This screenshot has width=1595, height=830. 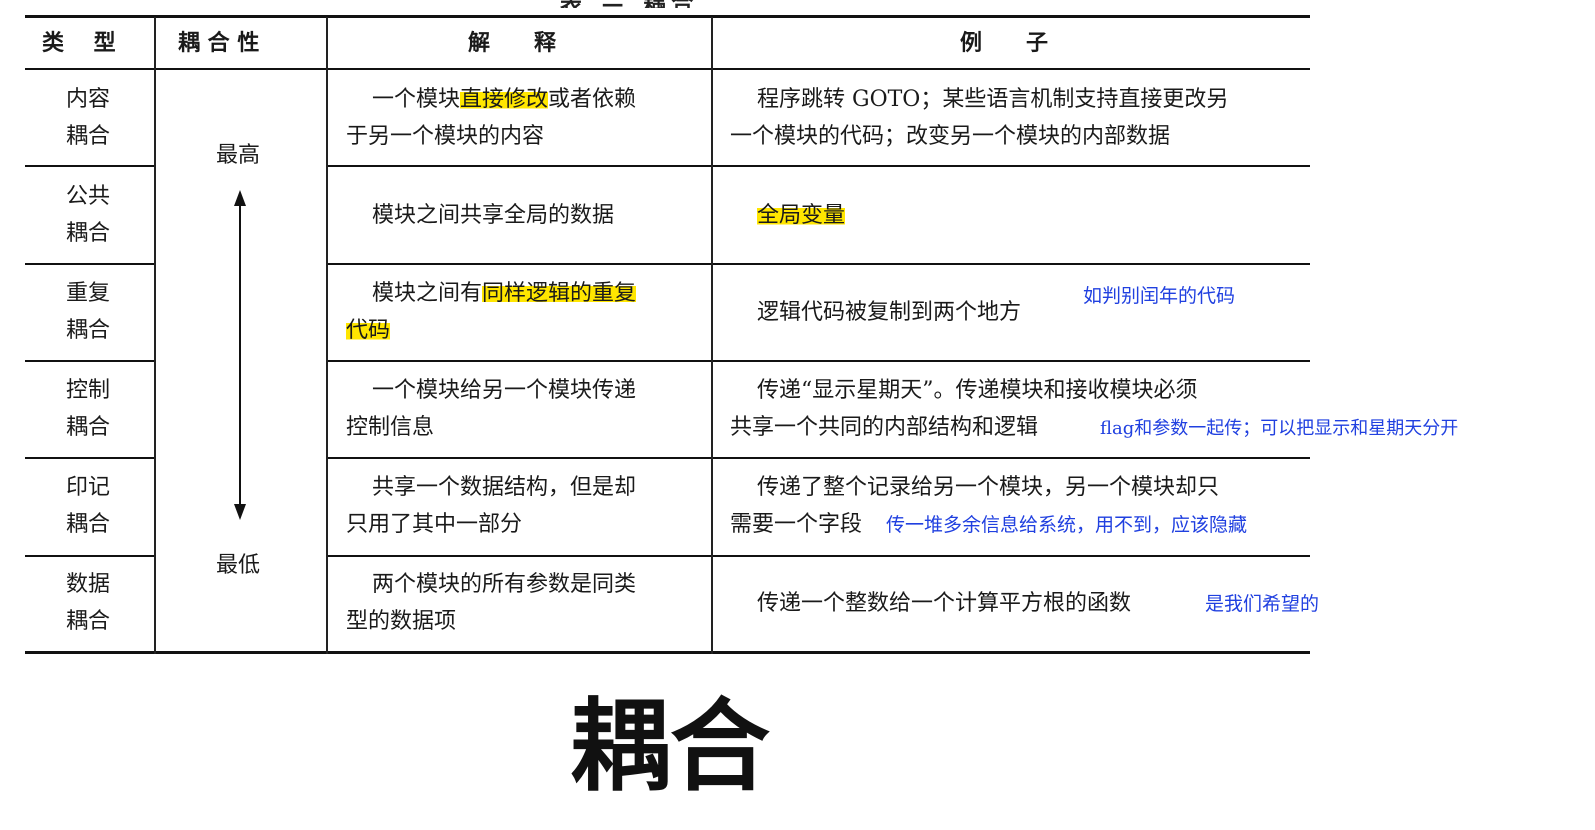 I want to click on row-explanation: 共享一个数据结构，但是却, so click(x=504, y=487).